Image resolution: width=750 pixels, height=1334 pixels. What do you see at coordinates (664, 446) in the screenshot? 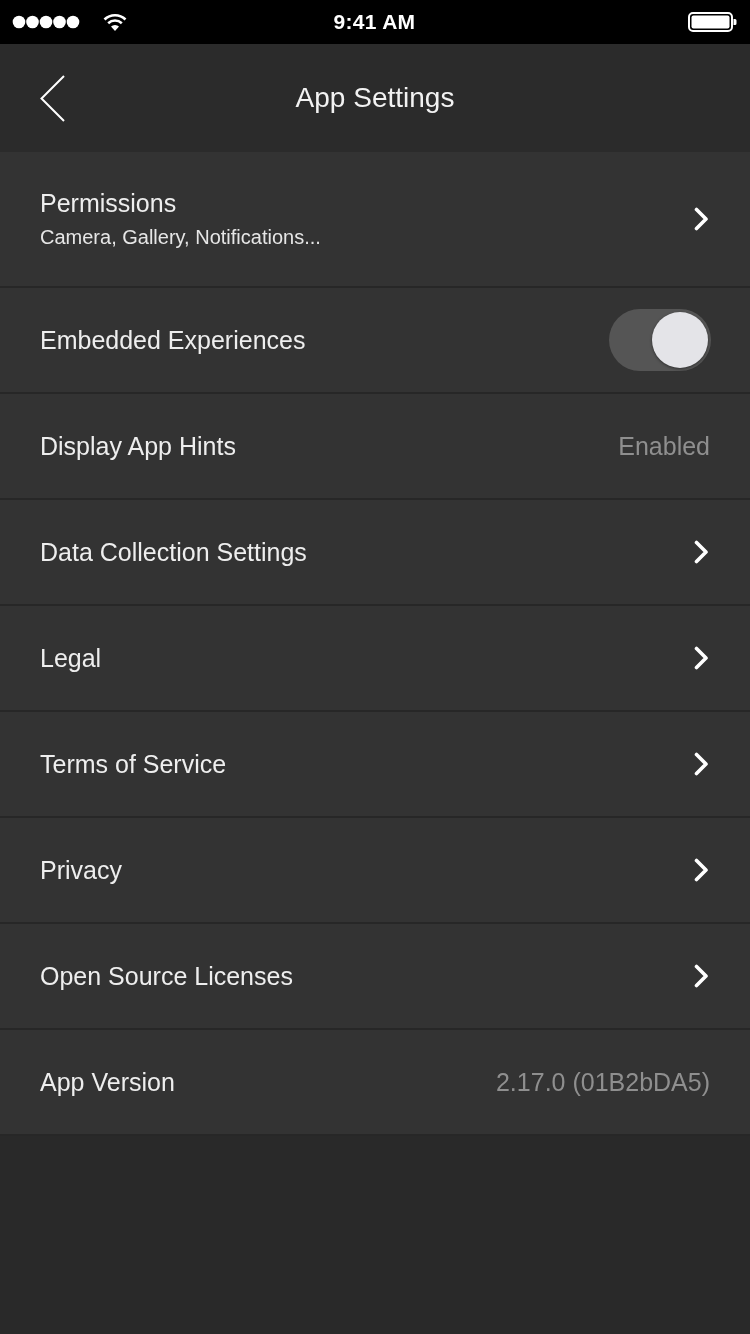
I see `setting-value: Enabled` at bounding box center [664, 446].